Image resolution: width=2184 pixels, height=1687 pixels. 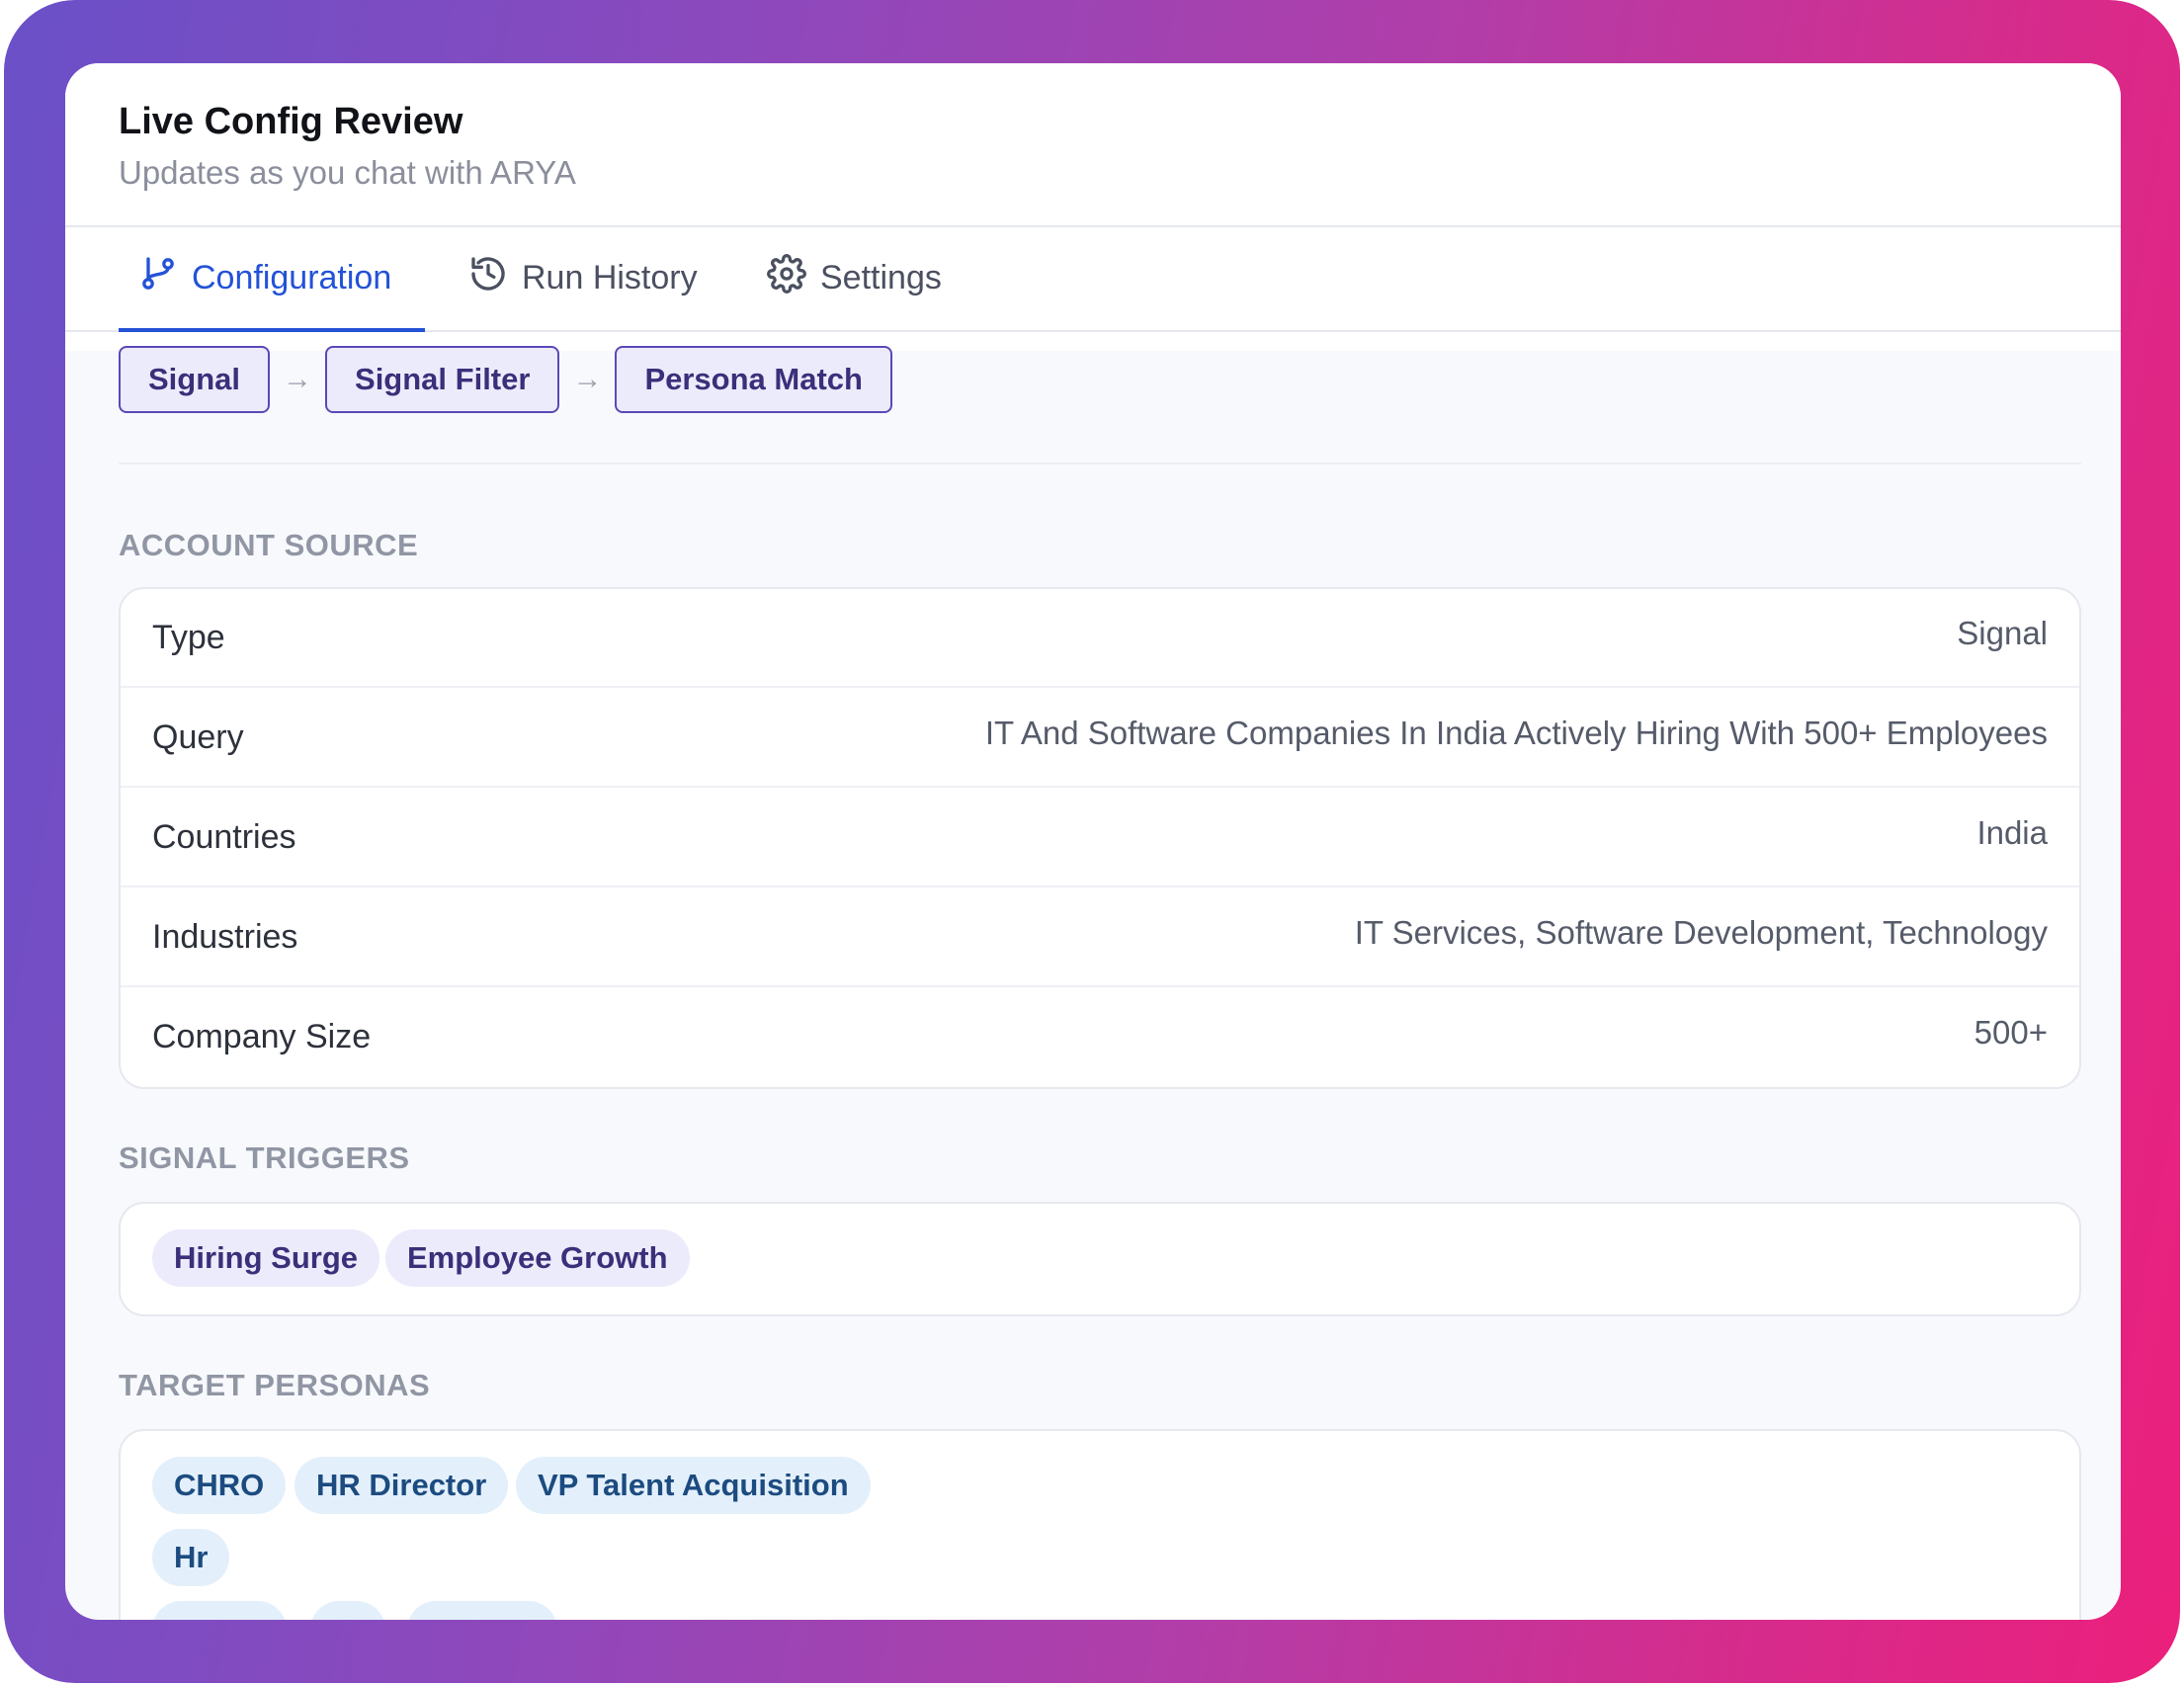 What do you see at coordinates (442, 379) in the screenshot?
I see `pipeline-step-signal-filter: Signal Filter` at bounding box center [442, 379].